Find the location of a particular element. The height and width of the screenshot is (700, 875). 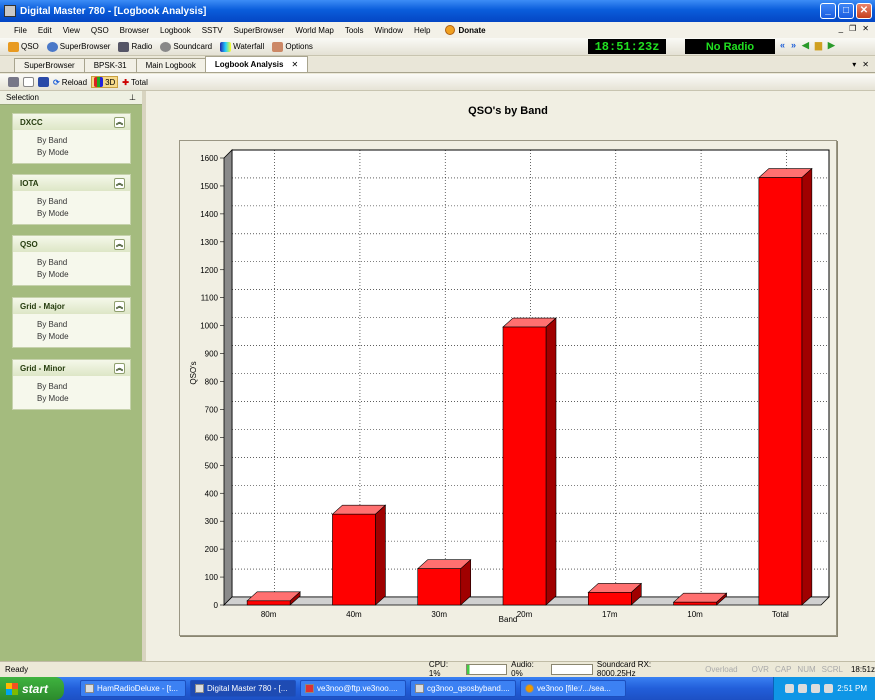

rewind-icon: « is located at coordinates (782, 45).